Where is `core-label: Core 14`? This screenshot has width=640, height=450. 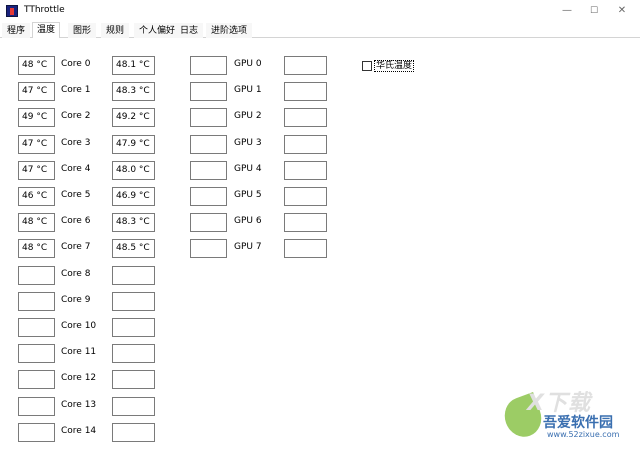
core-label: Core 14 is located at coordinates (79, 431).